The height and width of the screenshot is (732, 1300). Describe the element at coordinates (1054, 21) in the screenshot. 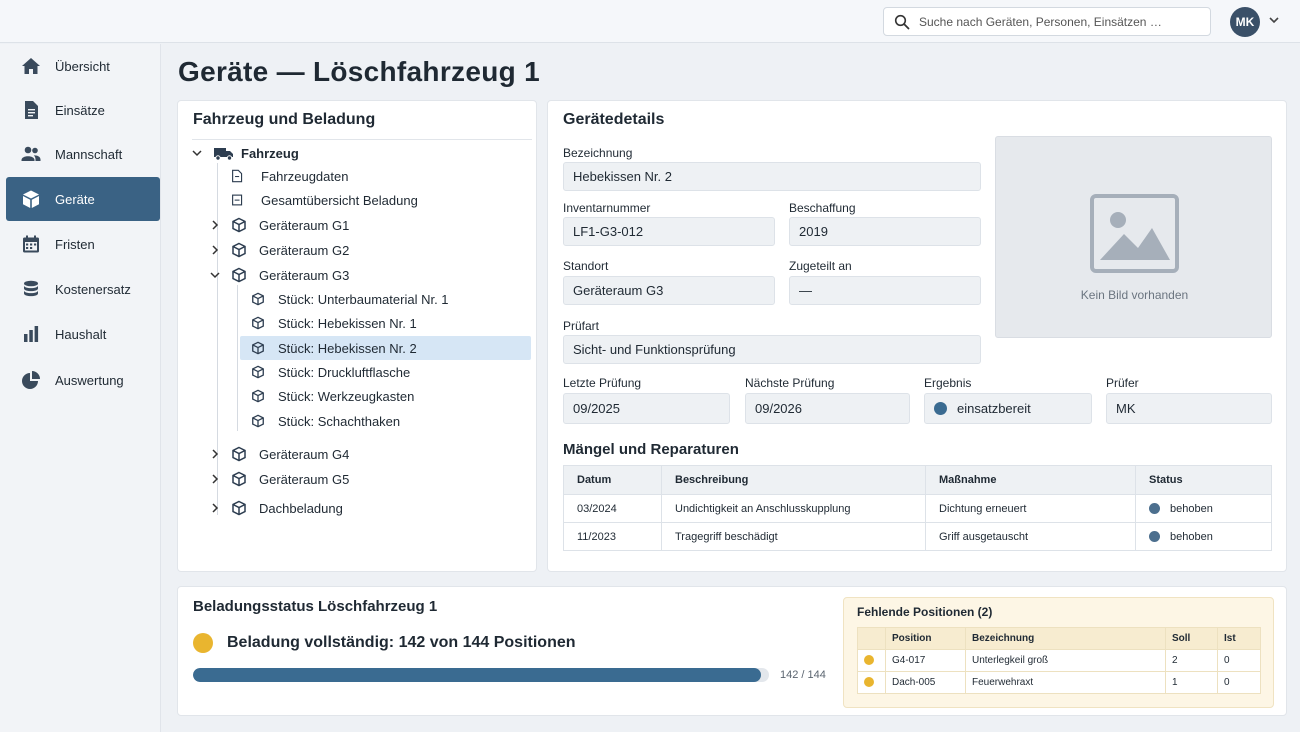

I see `search-input` at that location.